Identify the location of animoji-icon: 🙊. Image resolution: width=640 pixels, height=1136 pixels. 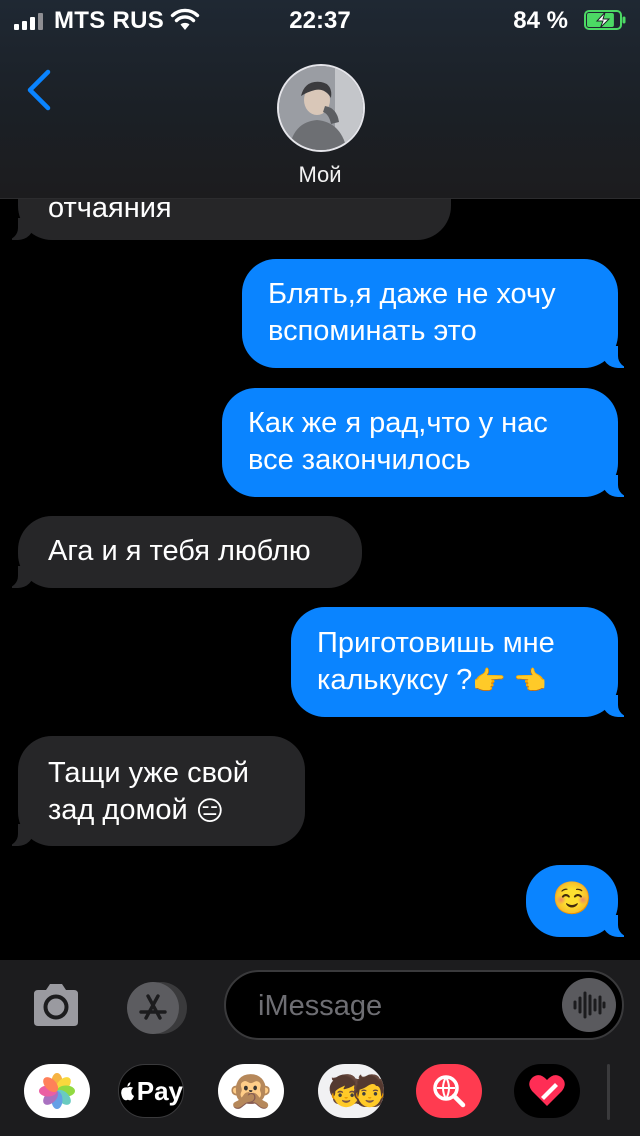
(251, 1091).